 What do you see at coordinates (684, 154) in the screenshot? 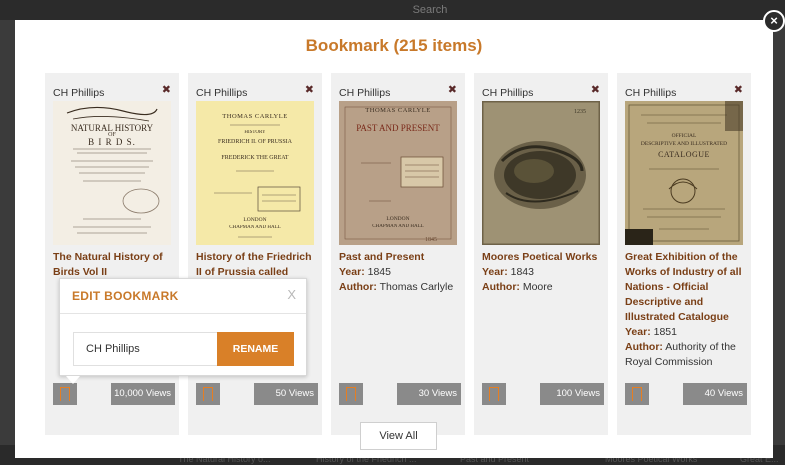
I see `cover-text: CATALOGUE` at bounding box center [684, 154].